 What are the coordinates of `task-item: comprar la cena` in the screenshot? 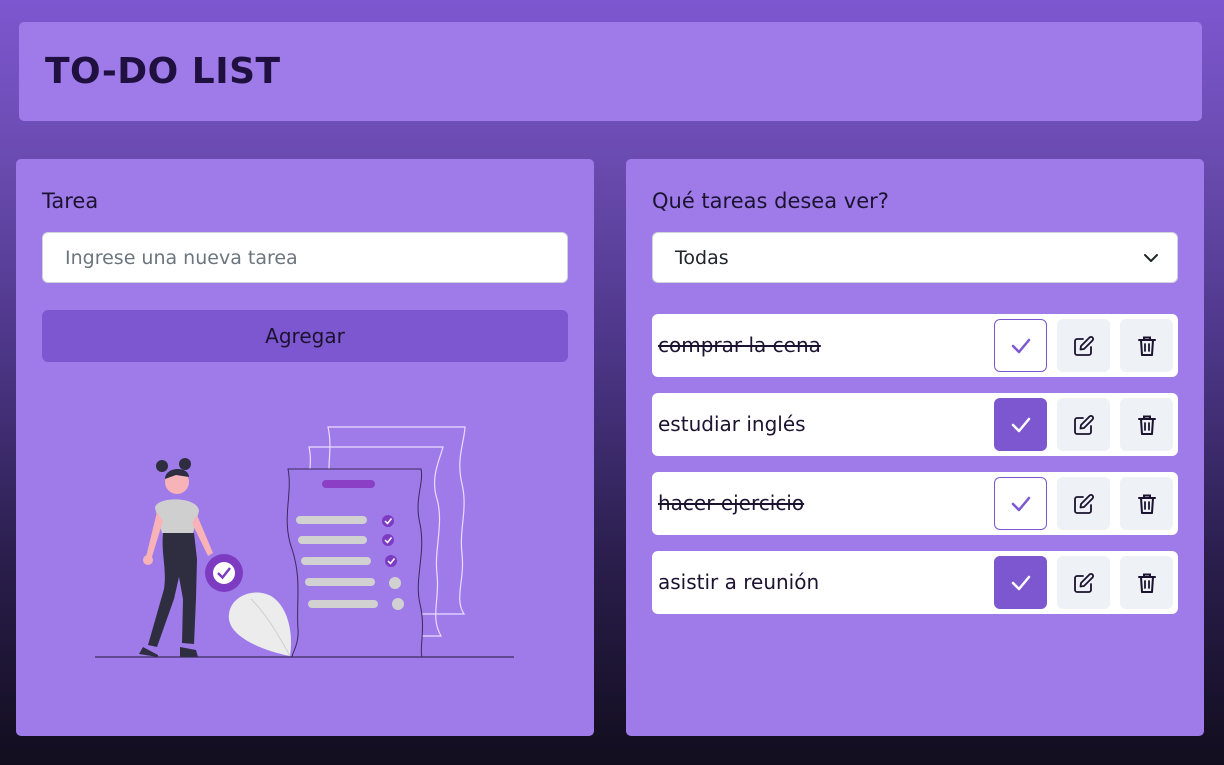 It's located at (915, 345).